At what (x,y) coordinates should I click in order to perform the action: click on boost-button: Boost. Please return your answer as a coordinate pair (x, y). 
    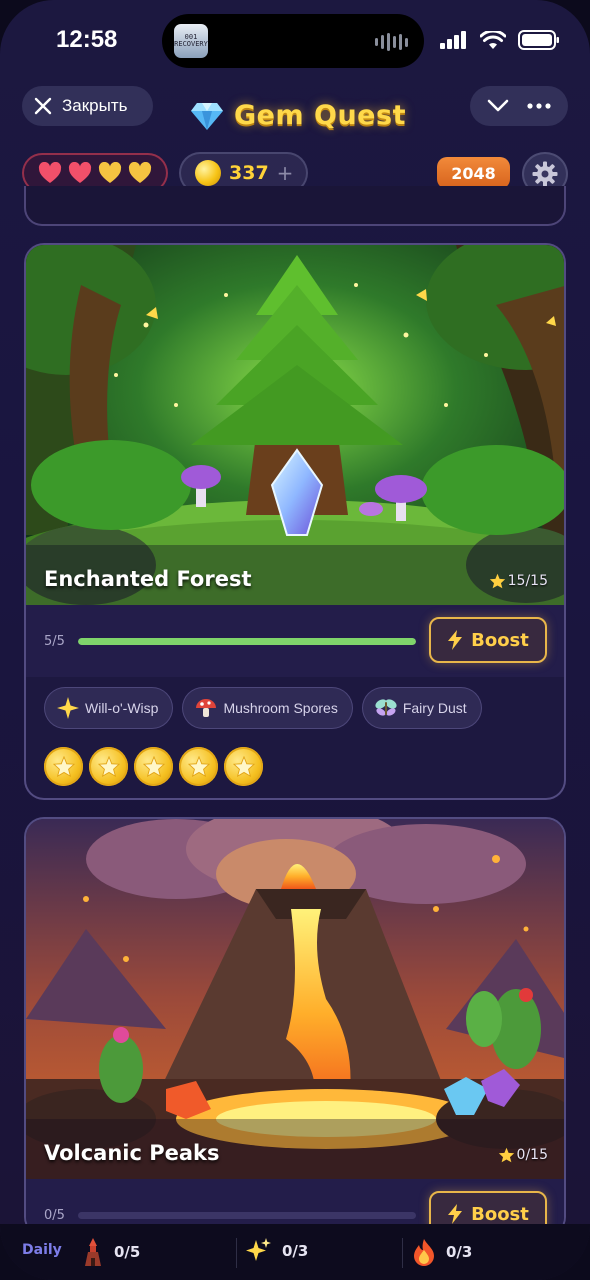
    Looking at the image, I should click on (488, 640).